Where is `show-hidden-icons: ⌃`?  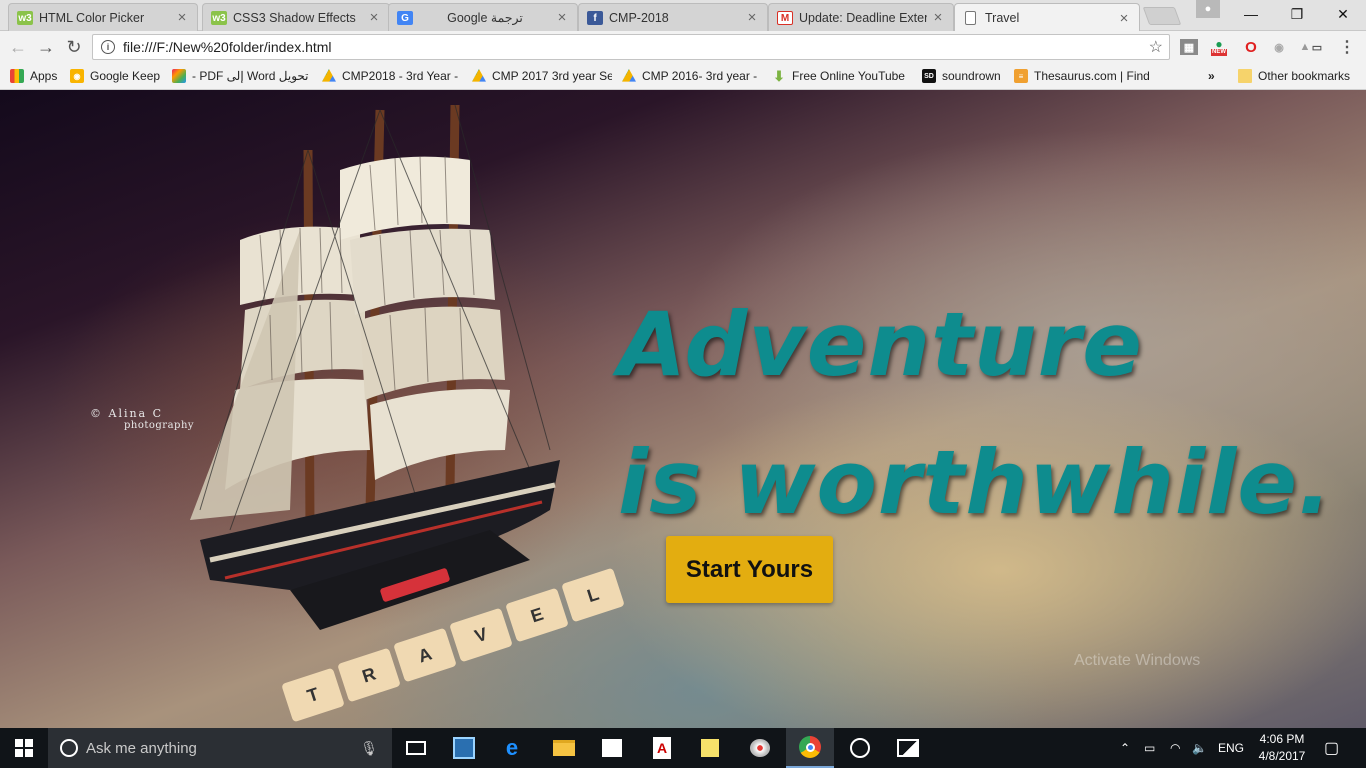 show-hidden-icons: ⌃ is located at coordinates (1125, 748).